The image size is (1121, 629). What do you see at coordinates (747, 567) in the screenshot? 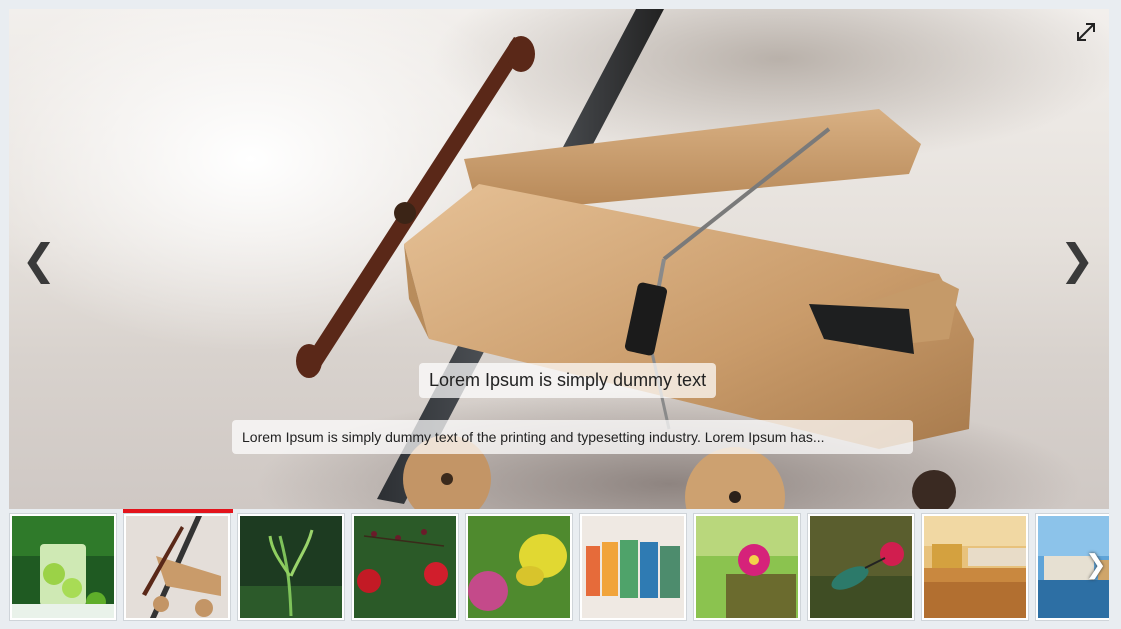
I see `thumbnail-pink-flower-on-stump` at bounding box center [747, 567].